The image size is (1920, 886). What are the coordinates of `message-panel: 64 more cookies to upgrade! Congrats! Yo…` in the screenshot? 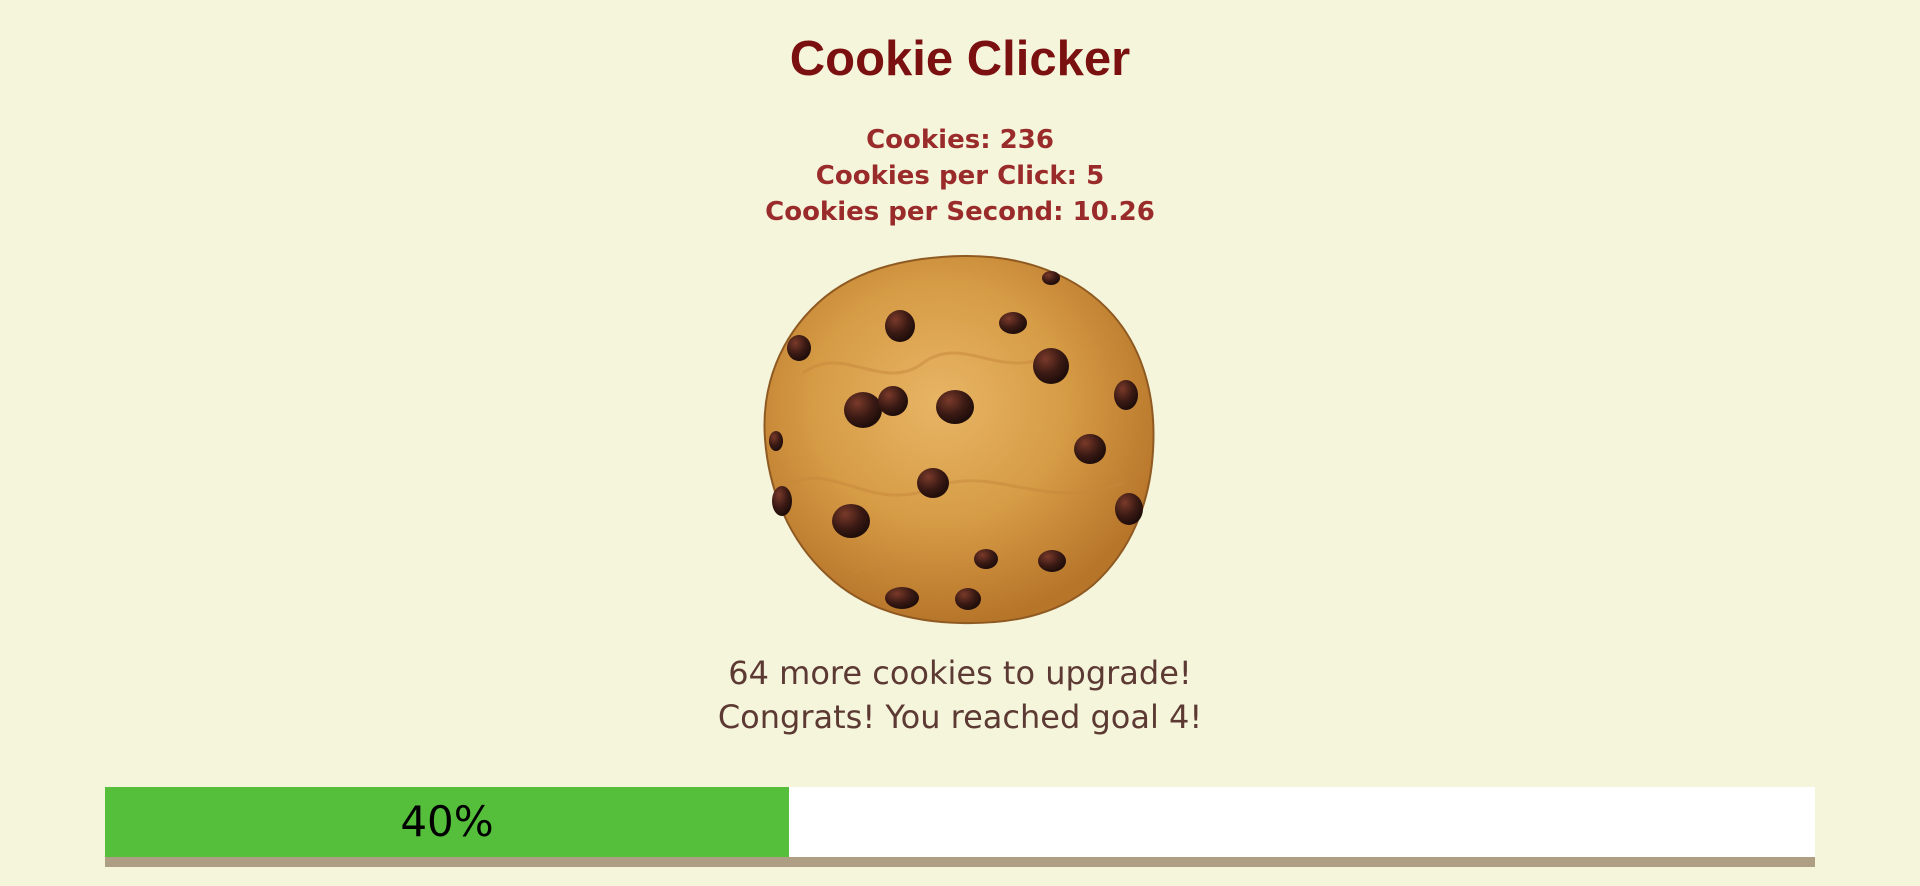 It's located at (960, 695).